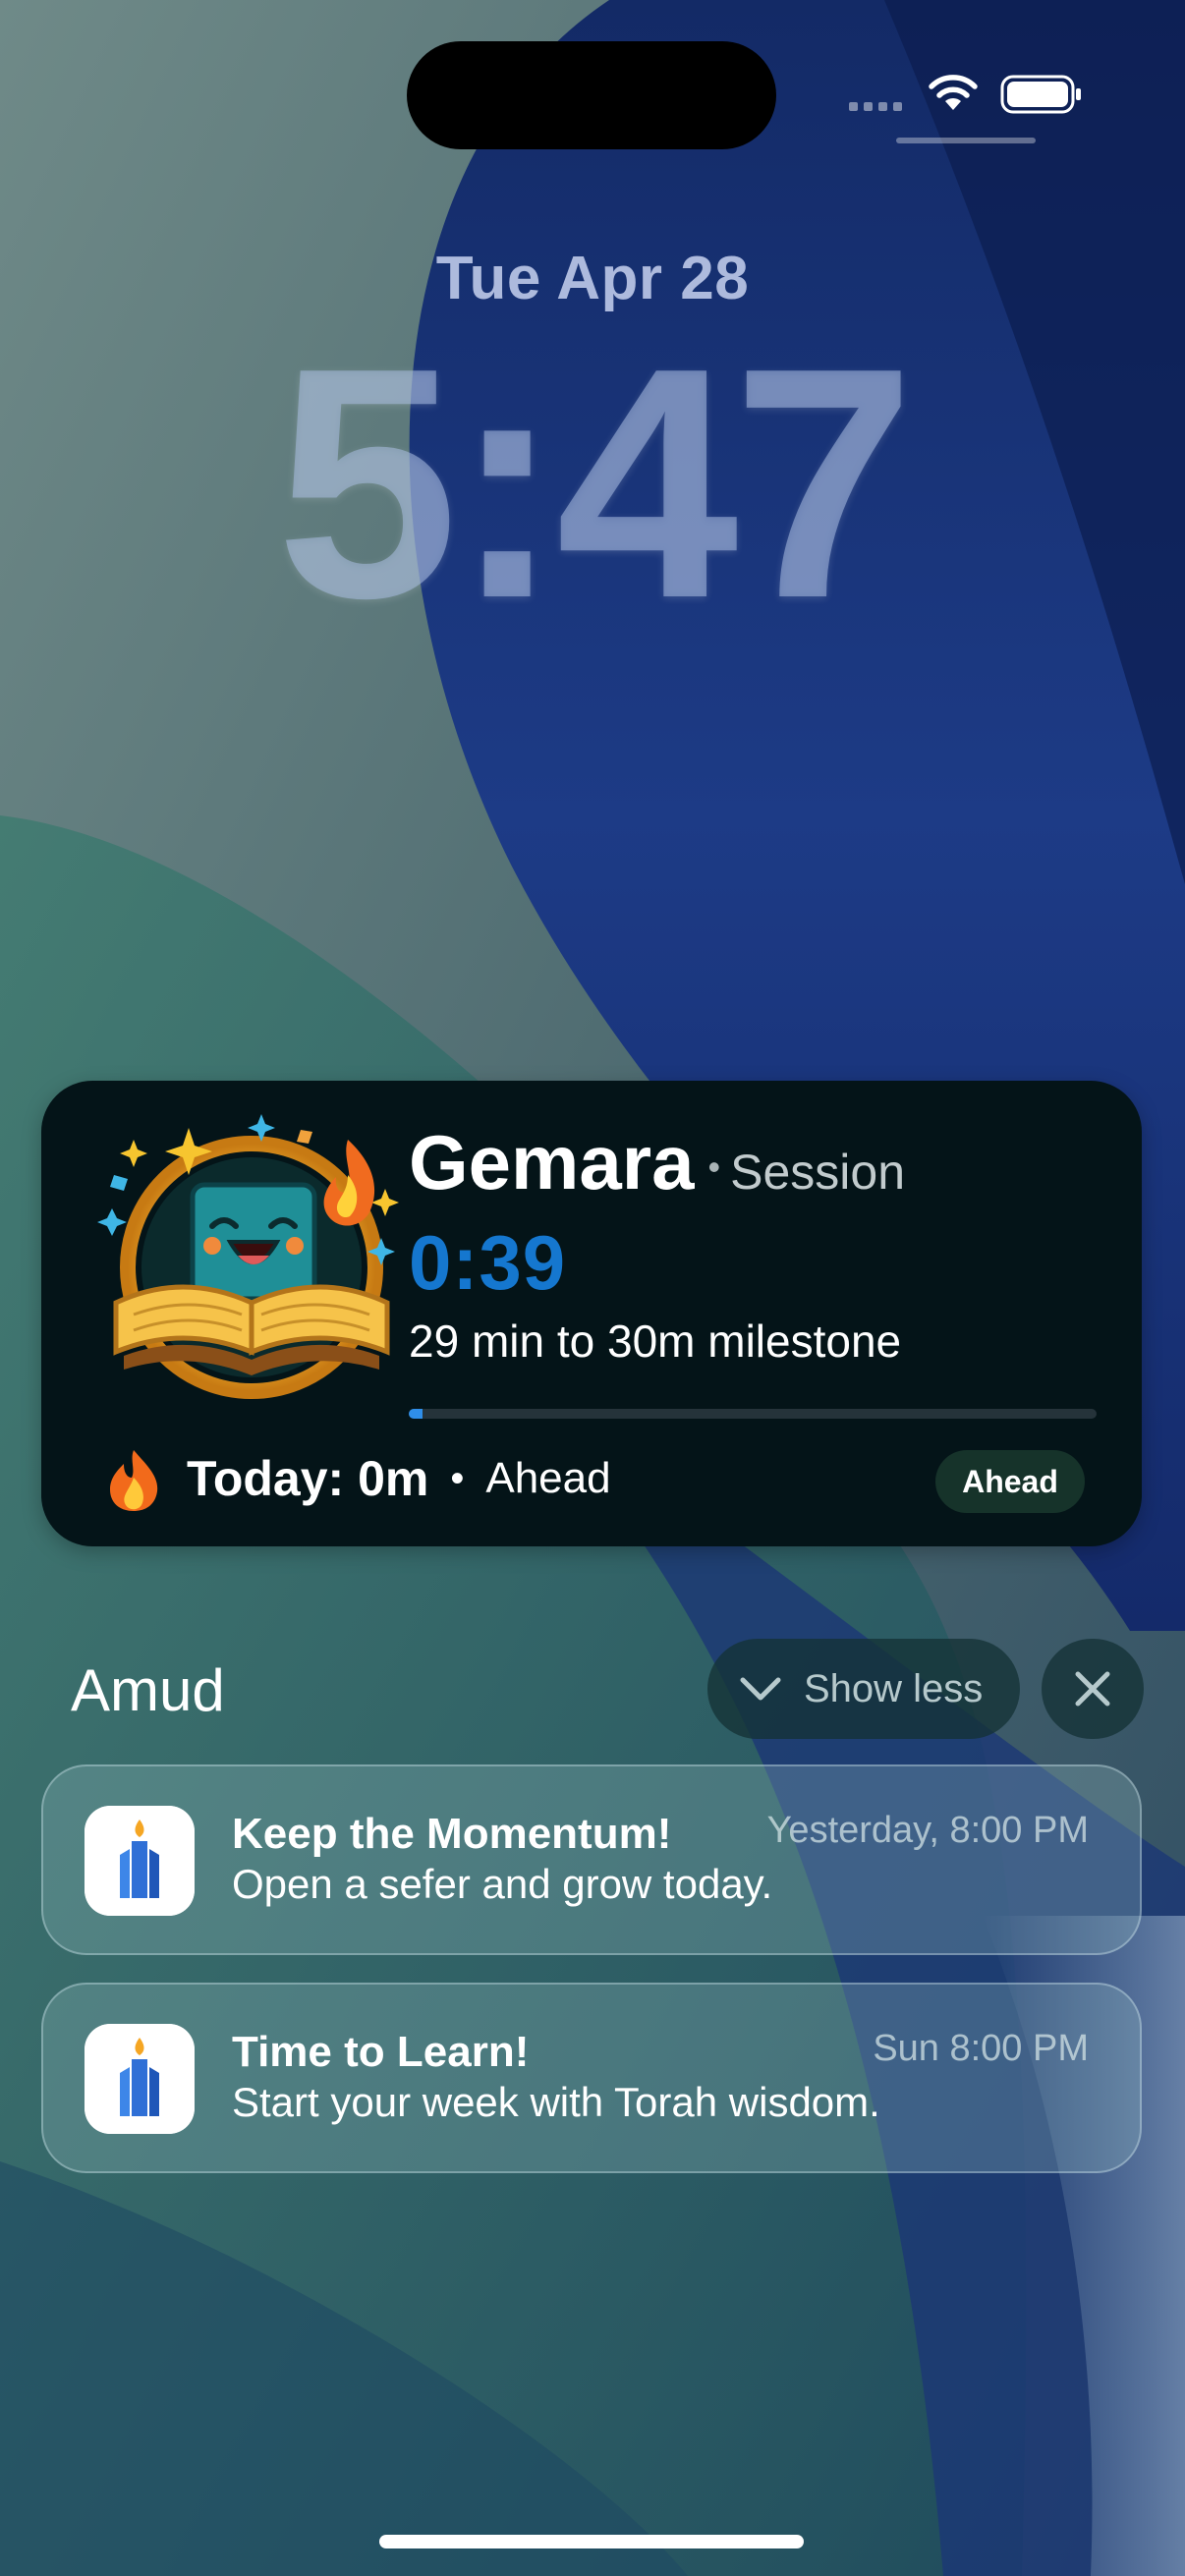  What do you see at coordinates (753, 1414) in the screenshot?
I see `activity-progress-bar` at bounding box center [753, 1414].